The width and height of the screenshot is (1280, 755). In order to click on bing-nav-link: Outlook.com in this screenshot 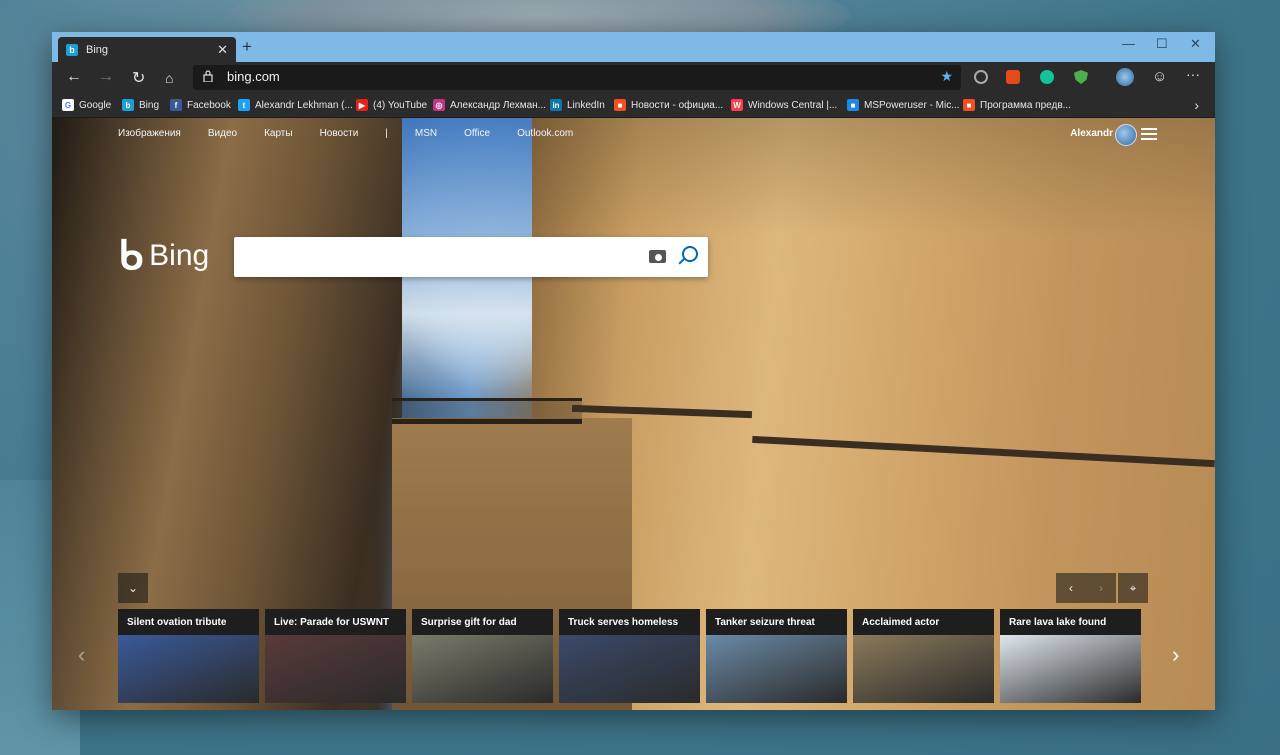, I will do `click(545, 133)`.